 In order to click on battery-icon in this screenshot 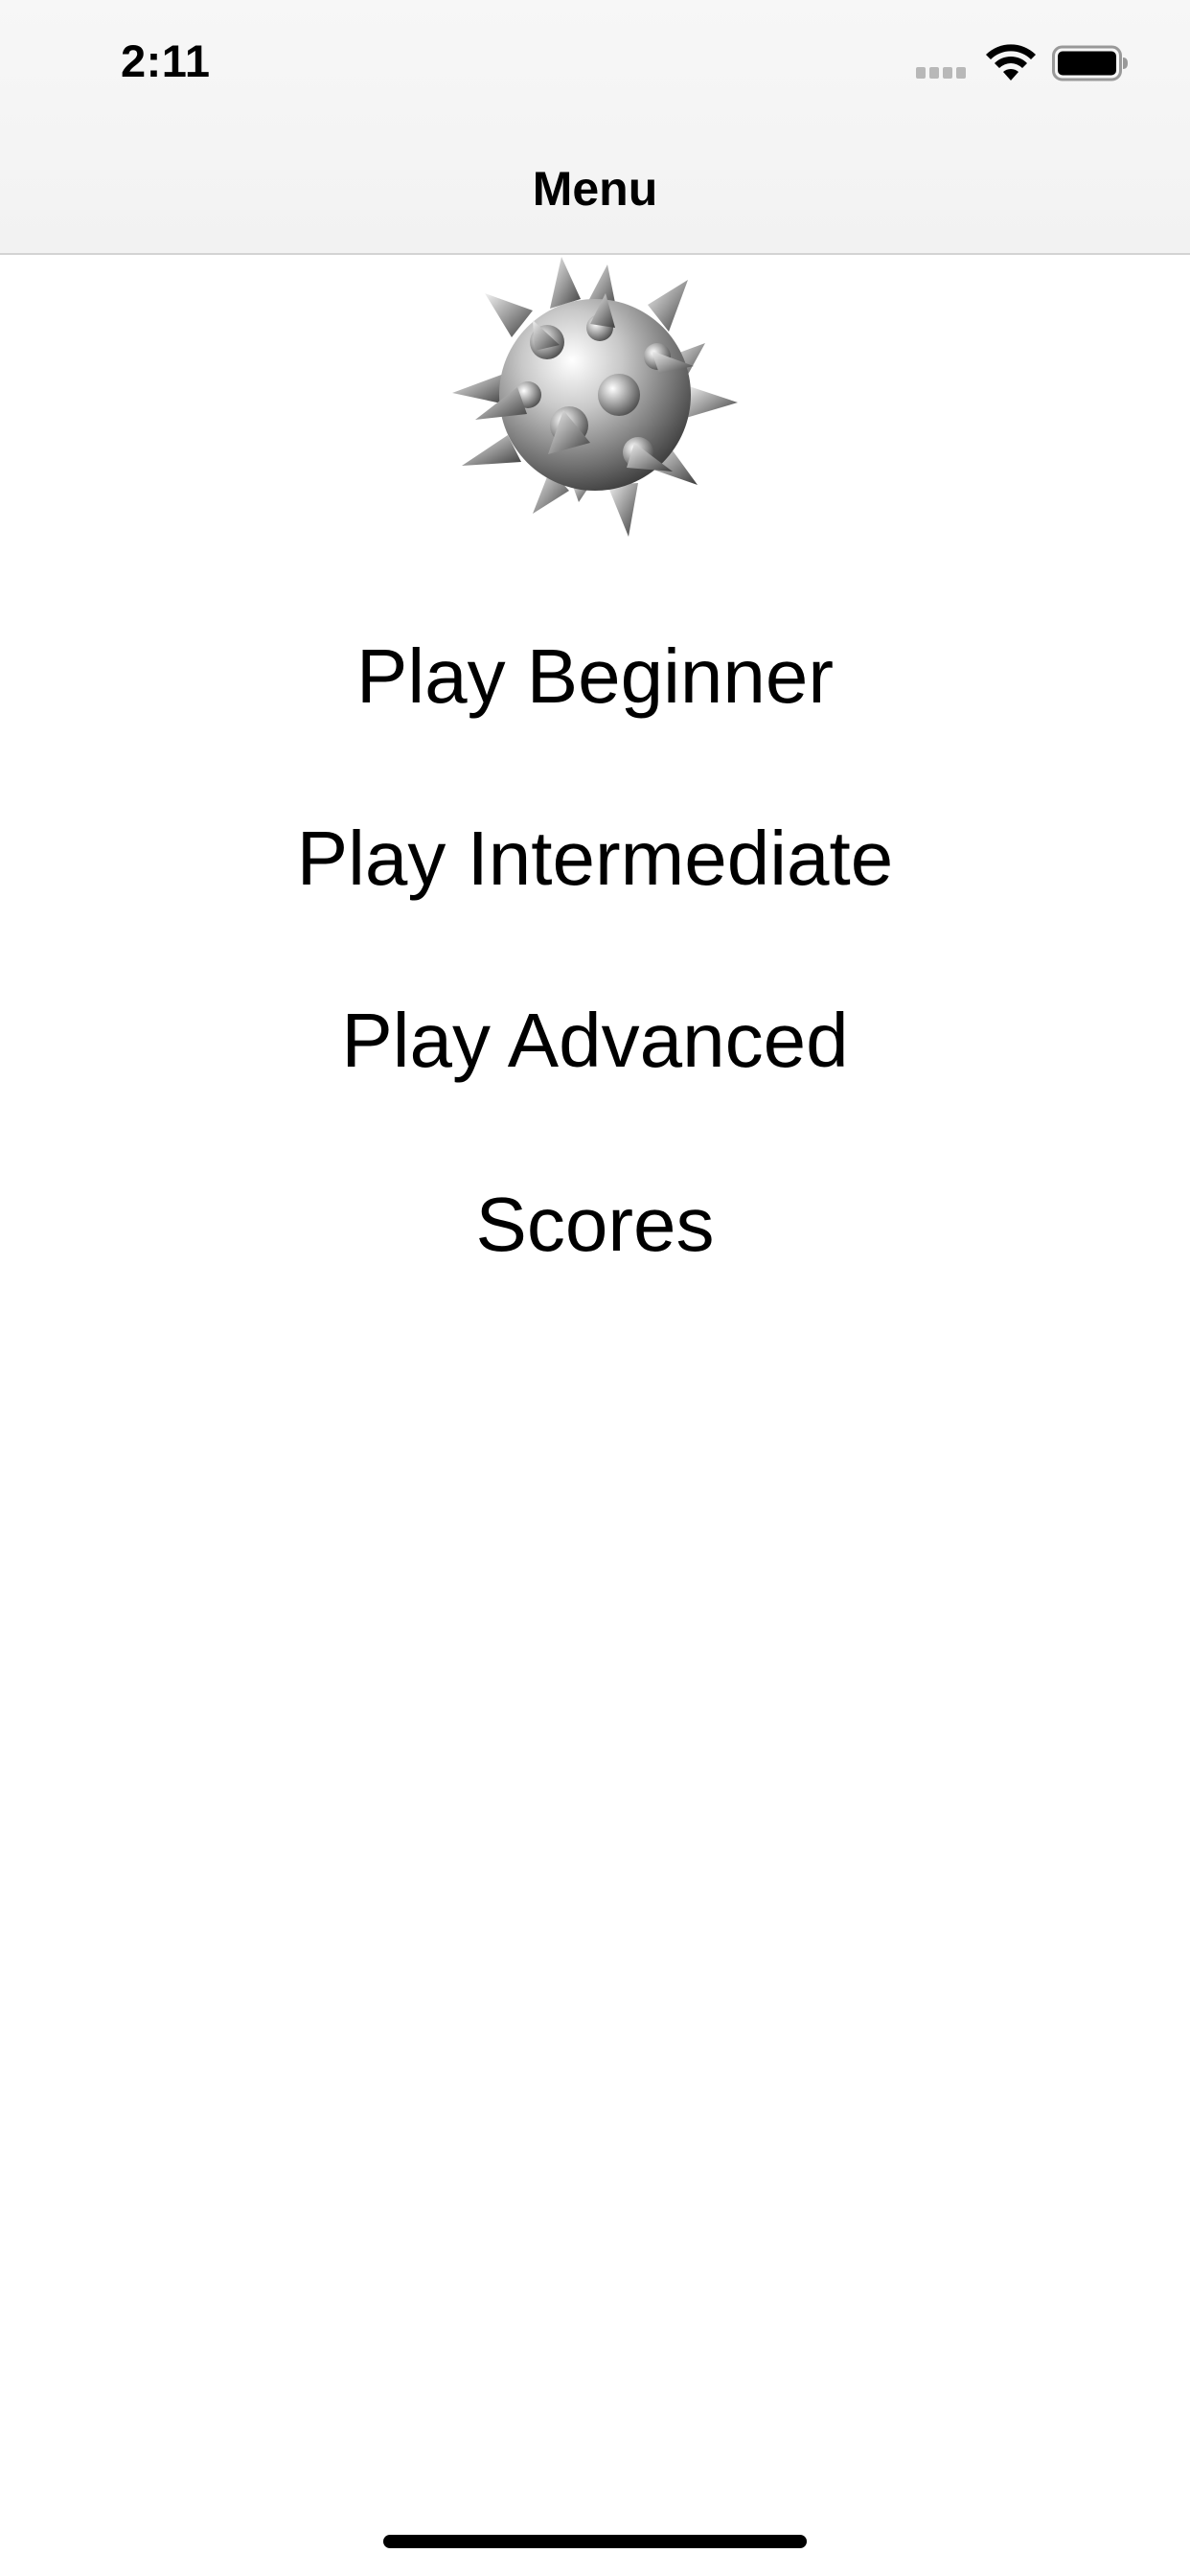, I will do `click(1090, 63)`.